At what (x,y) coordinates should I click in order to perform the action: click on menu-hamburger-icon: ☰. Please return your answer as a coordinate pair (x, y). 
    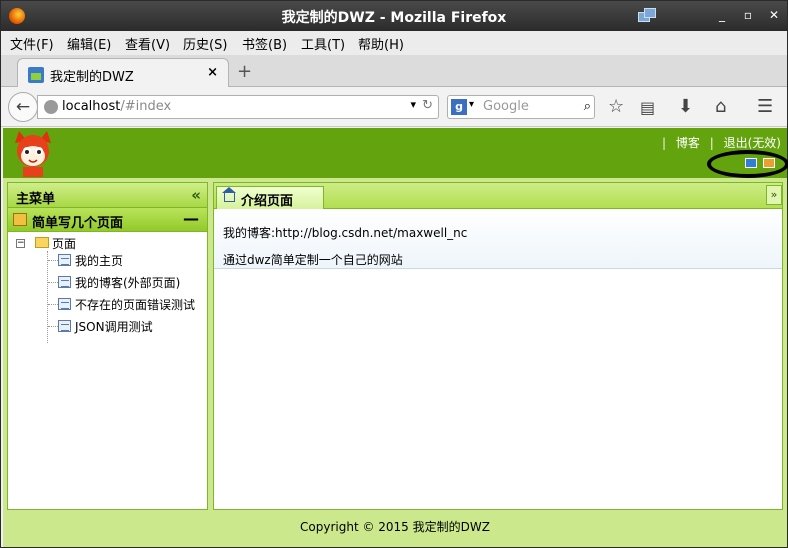
    Looking at the image, I should click on (765, 106).